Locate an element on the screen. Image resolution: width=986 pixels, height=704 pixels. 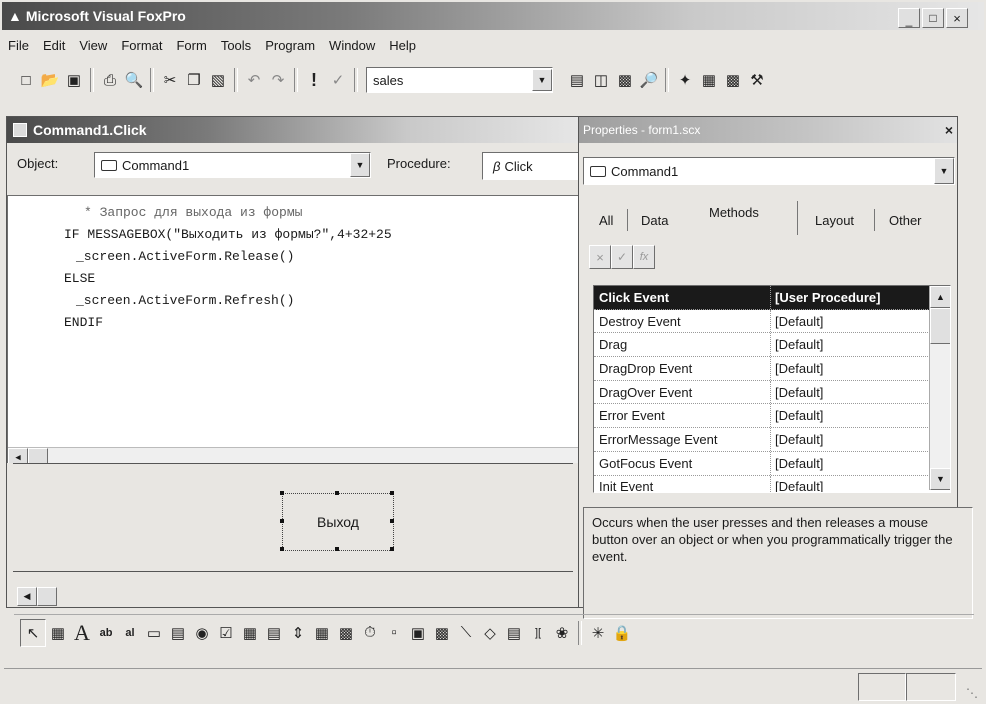
tools-icon: ⚒ is located at coordinates (757, 80).